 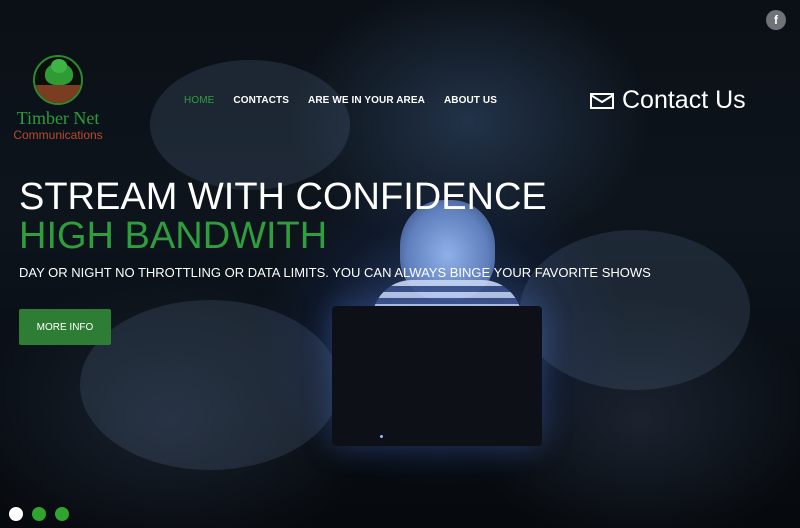 What do you see at coordinates (283, 197) in the screenshot?
I see `hero-headline: STREAM WITH CONFIDENCE` at bounding box center [283, 197].